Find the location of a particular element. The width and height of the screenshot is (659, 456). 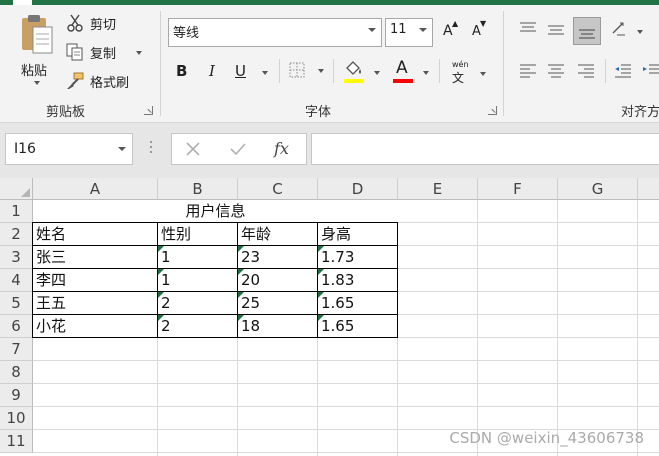

column-header-e: E is located at coordinates (438, 189).